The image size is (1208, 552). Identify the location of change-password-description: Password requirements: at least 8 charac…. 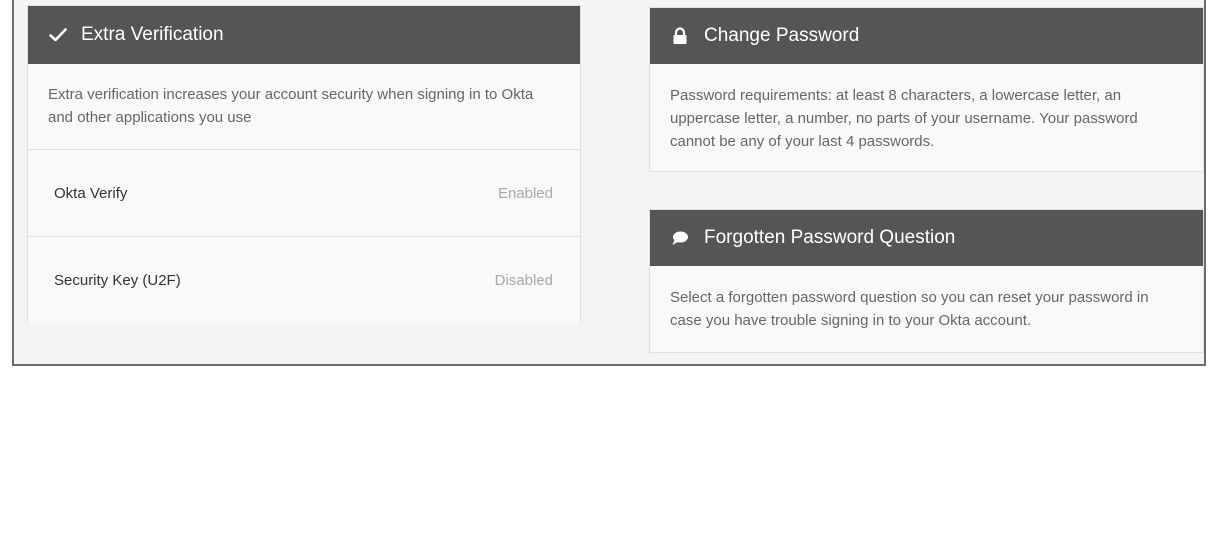
(926, 117).